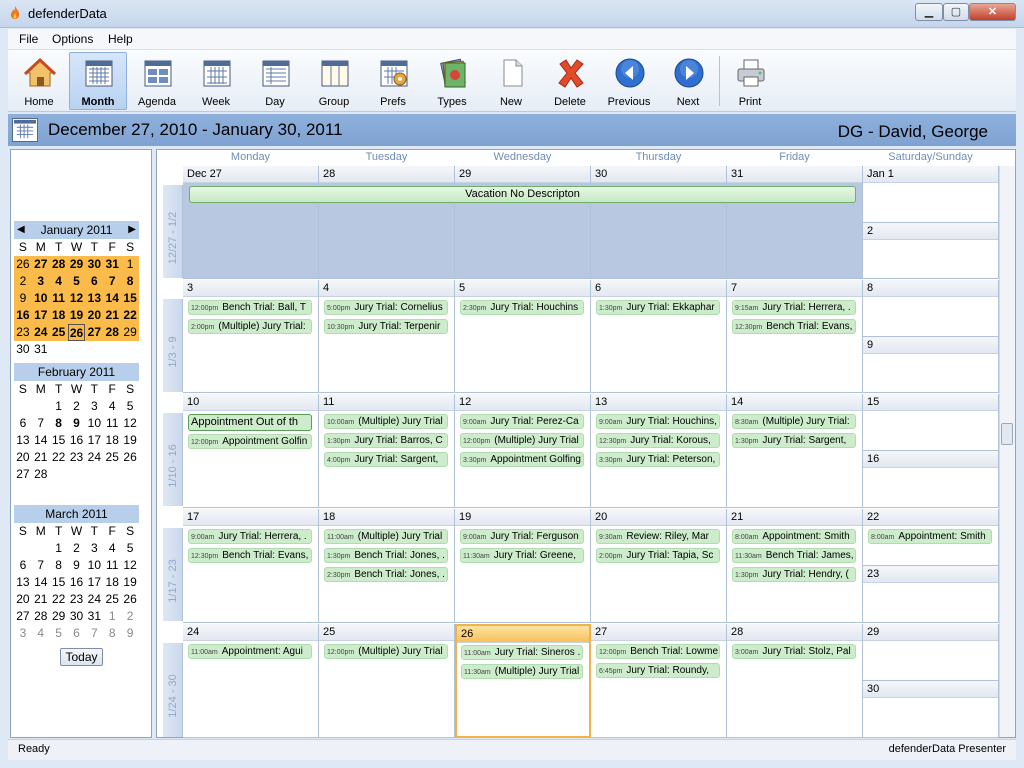  I want to click on appointment: 8:30am (Multiple) Jury Trial:, so click(794, 421).